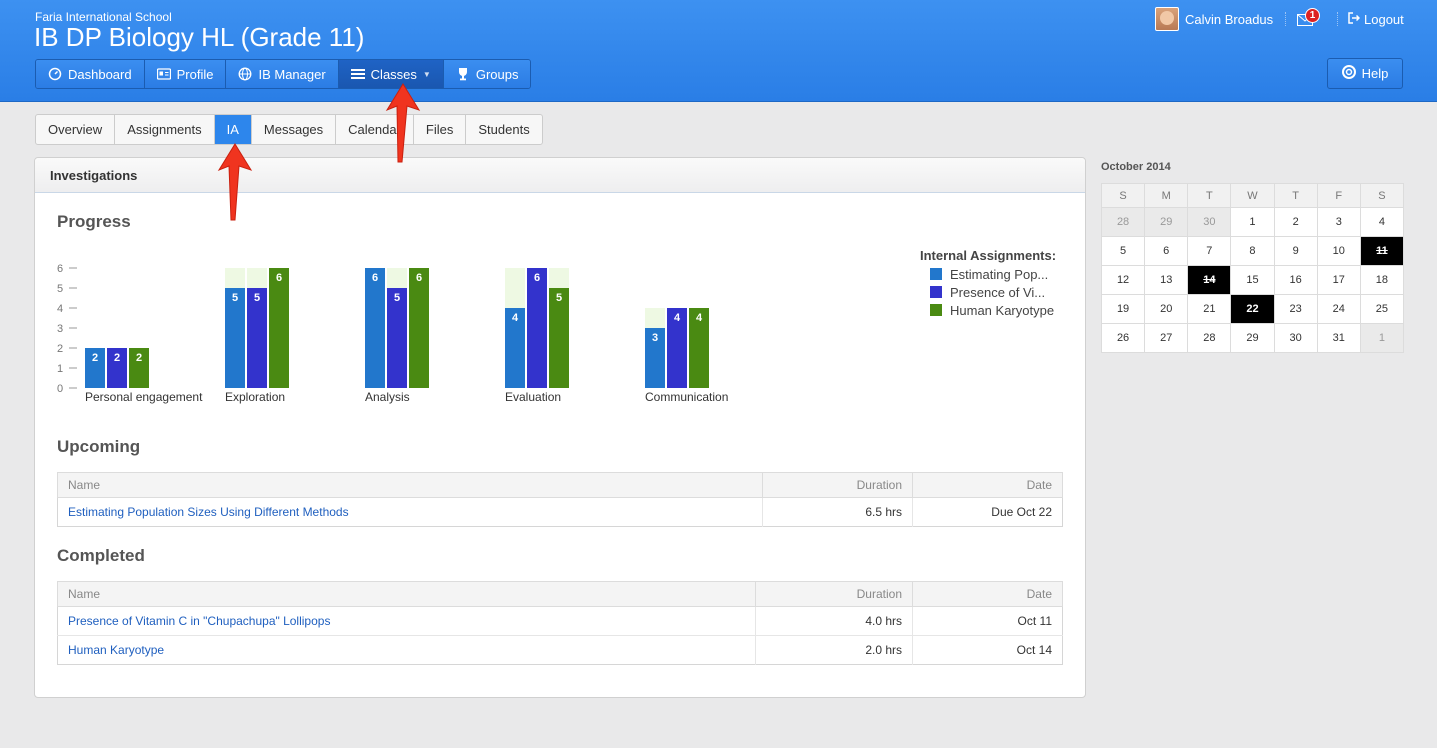 Image resolution: width=1437 pixels, height=748 pixels. I want to click on col-duration: Duration, so click(834, 594).